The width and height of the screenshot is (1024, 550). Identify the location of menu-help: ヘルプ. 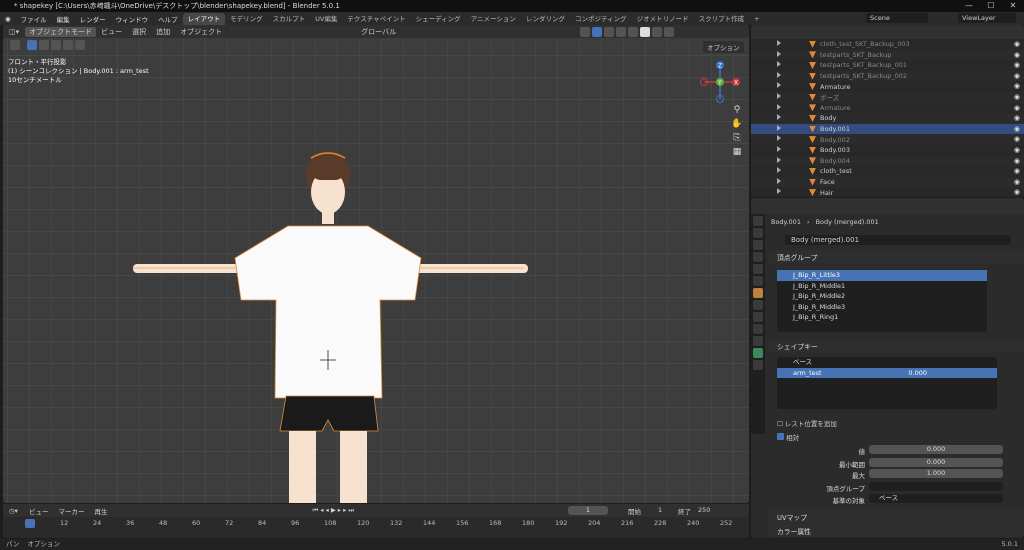
(168, 19).